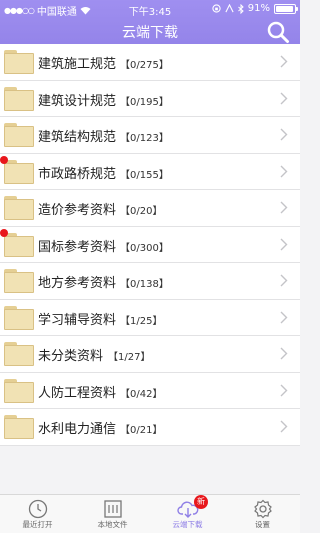 The height and width of the screenshot is (533, 320). I want to click on tab-cloud-download: 新 云端下载, so click(187, 514).